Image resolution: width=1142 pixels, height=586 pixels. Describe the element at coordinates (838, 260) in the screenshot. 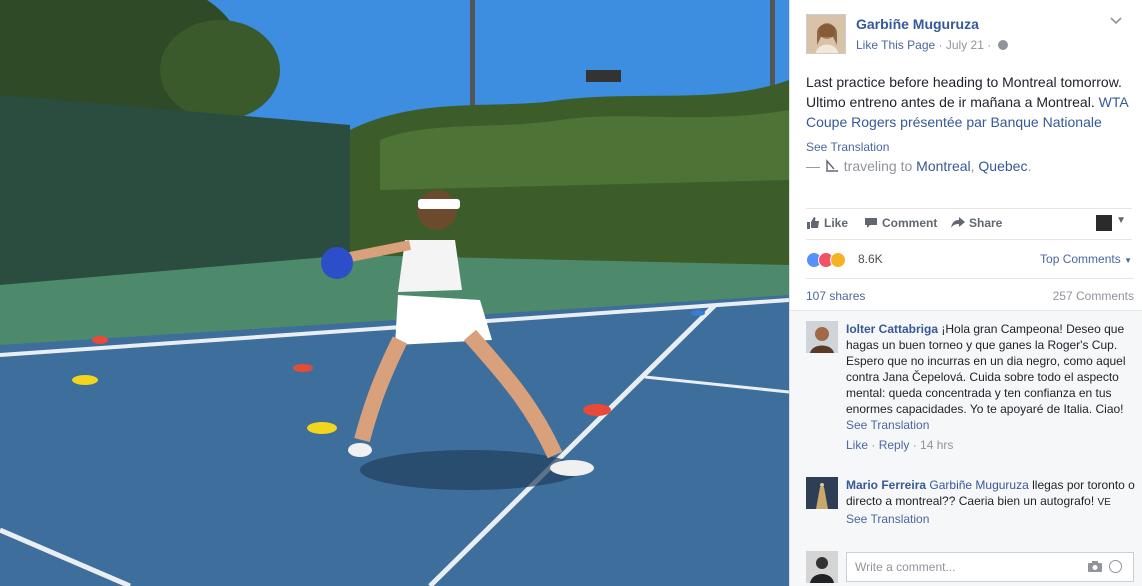

I see `wow-reaction-icon` at that location.